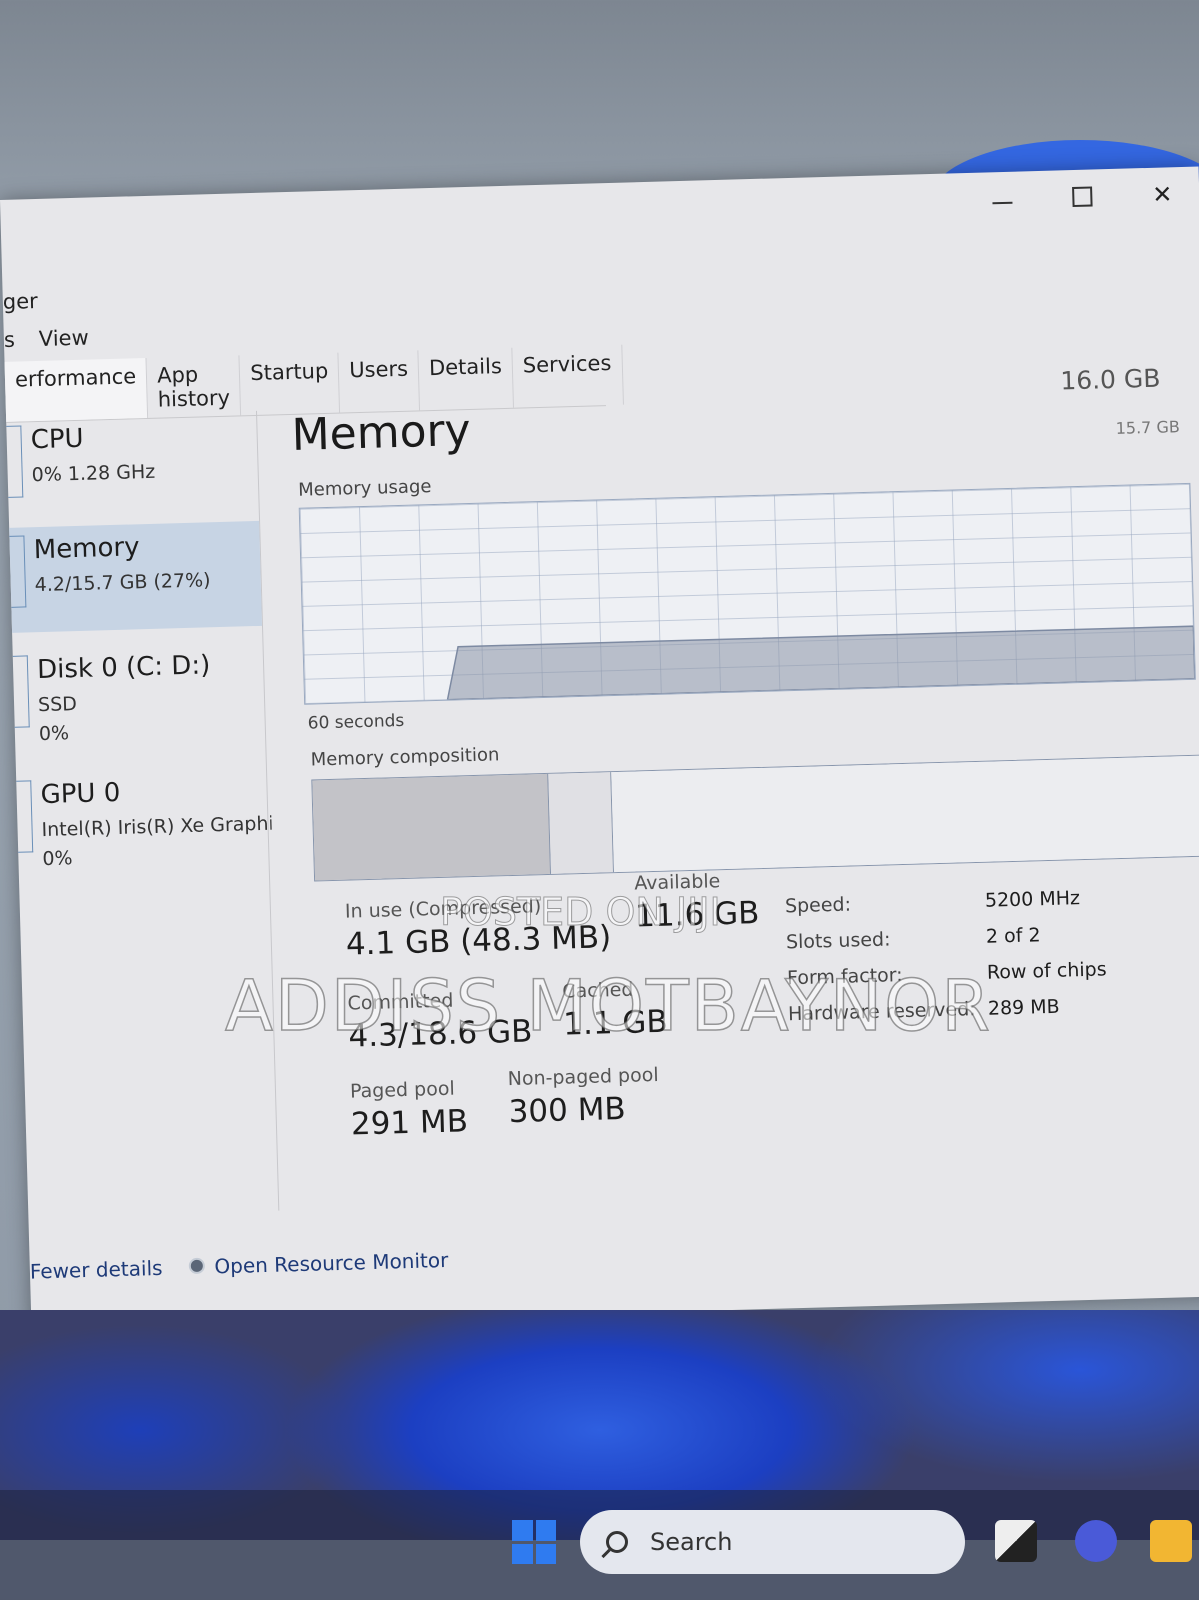 This screenshot has width=1199, height=1600. What do you see at coordinates (818, 905) in the screenshot?
I see `spec-key: Speed:` at bounding box center [818, 905].